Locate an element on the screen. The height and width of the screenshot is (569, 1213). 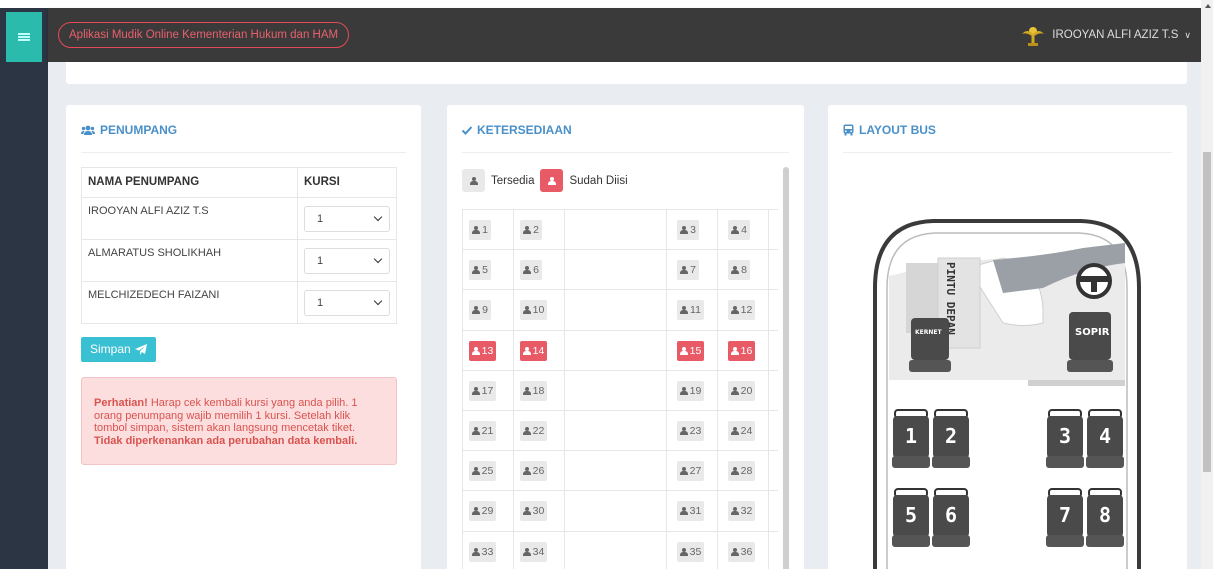
scroll-up-arrow-icon is located at coordinates (1208, 6).